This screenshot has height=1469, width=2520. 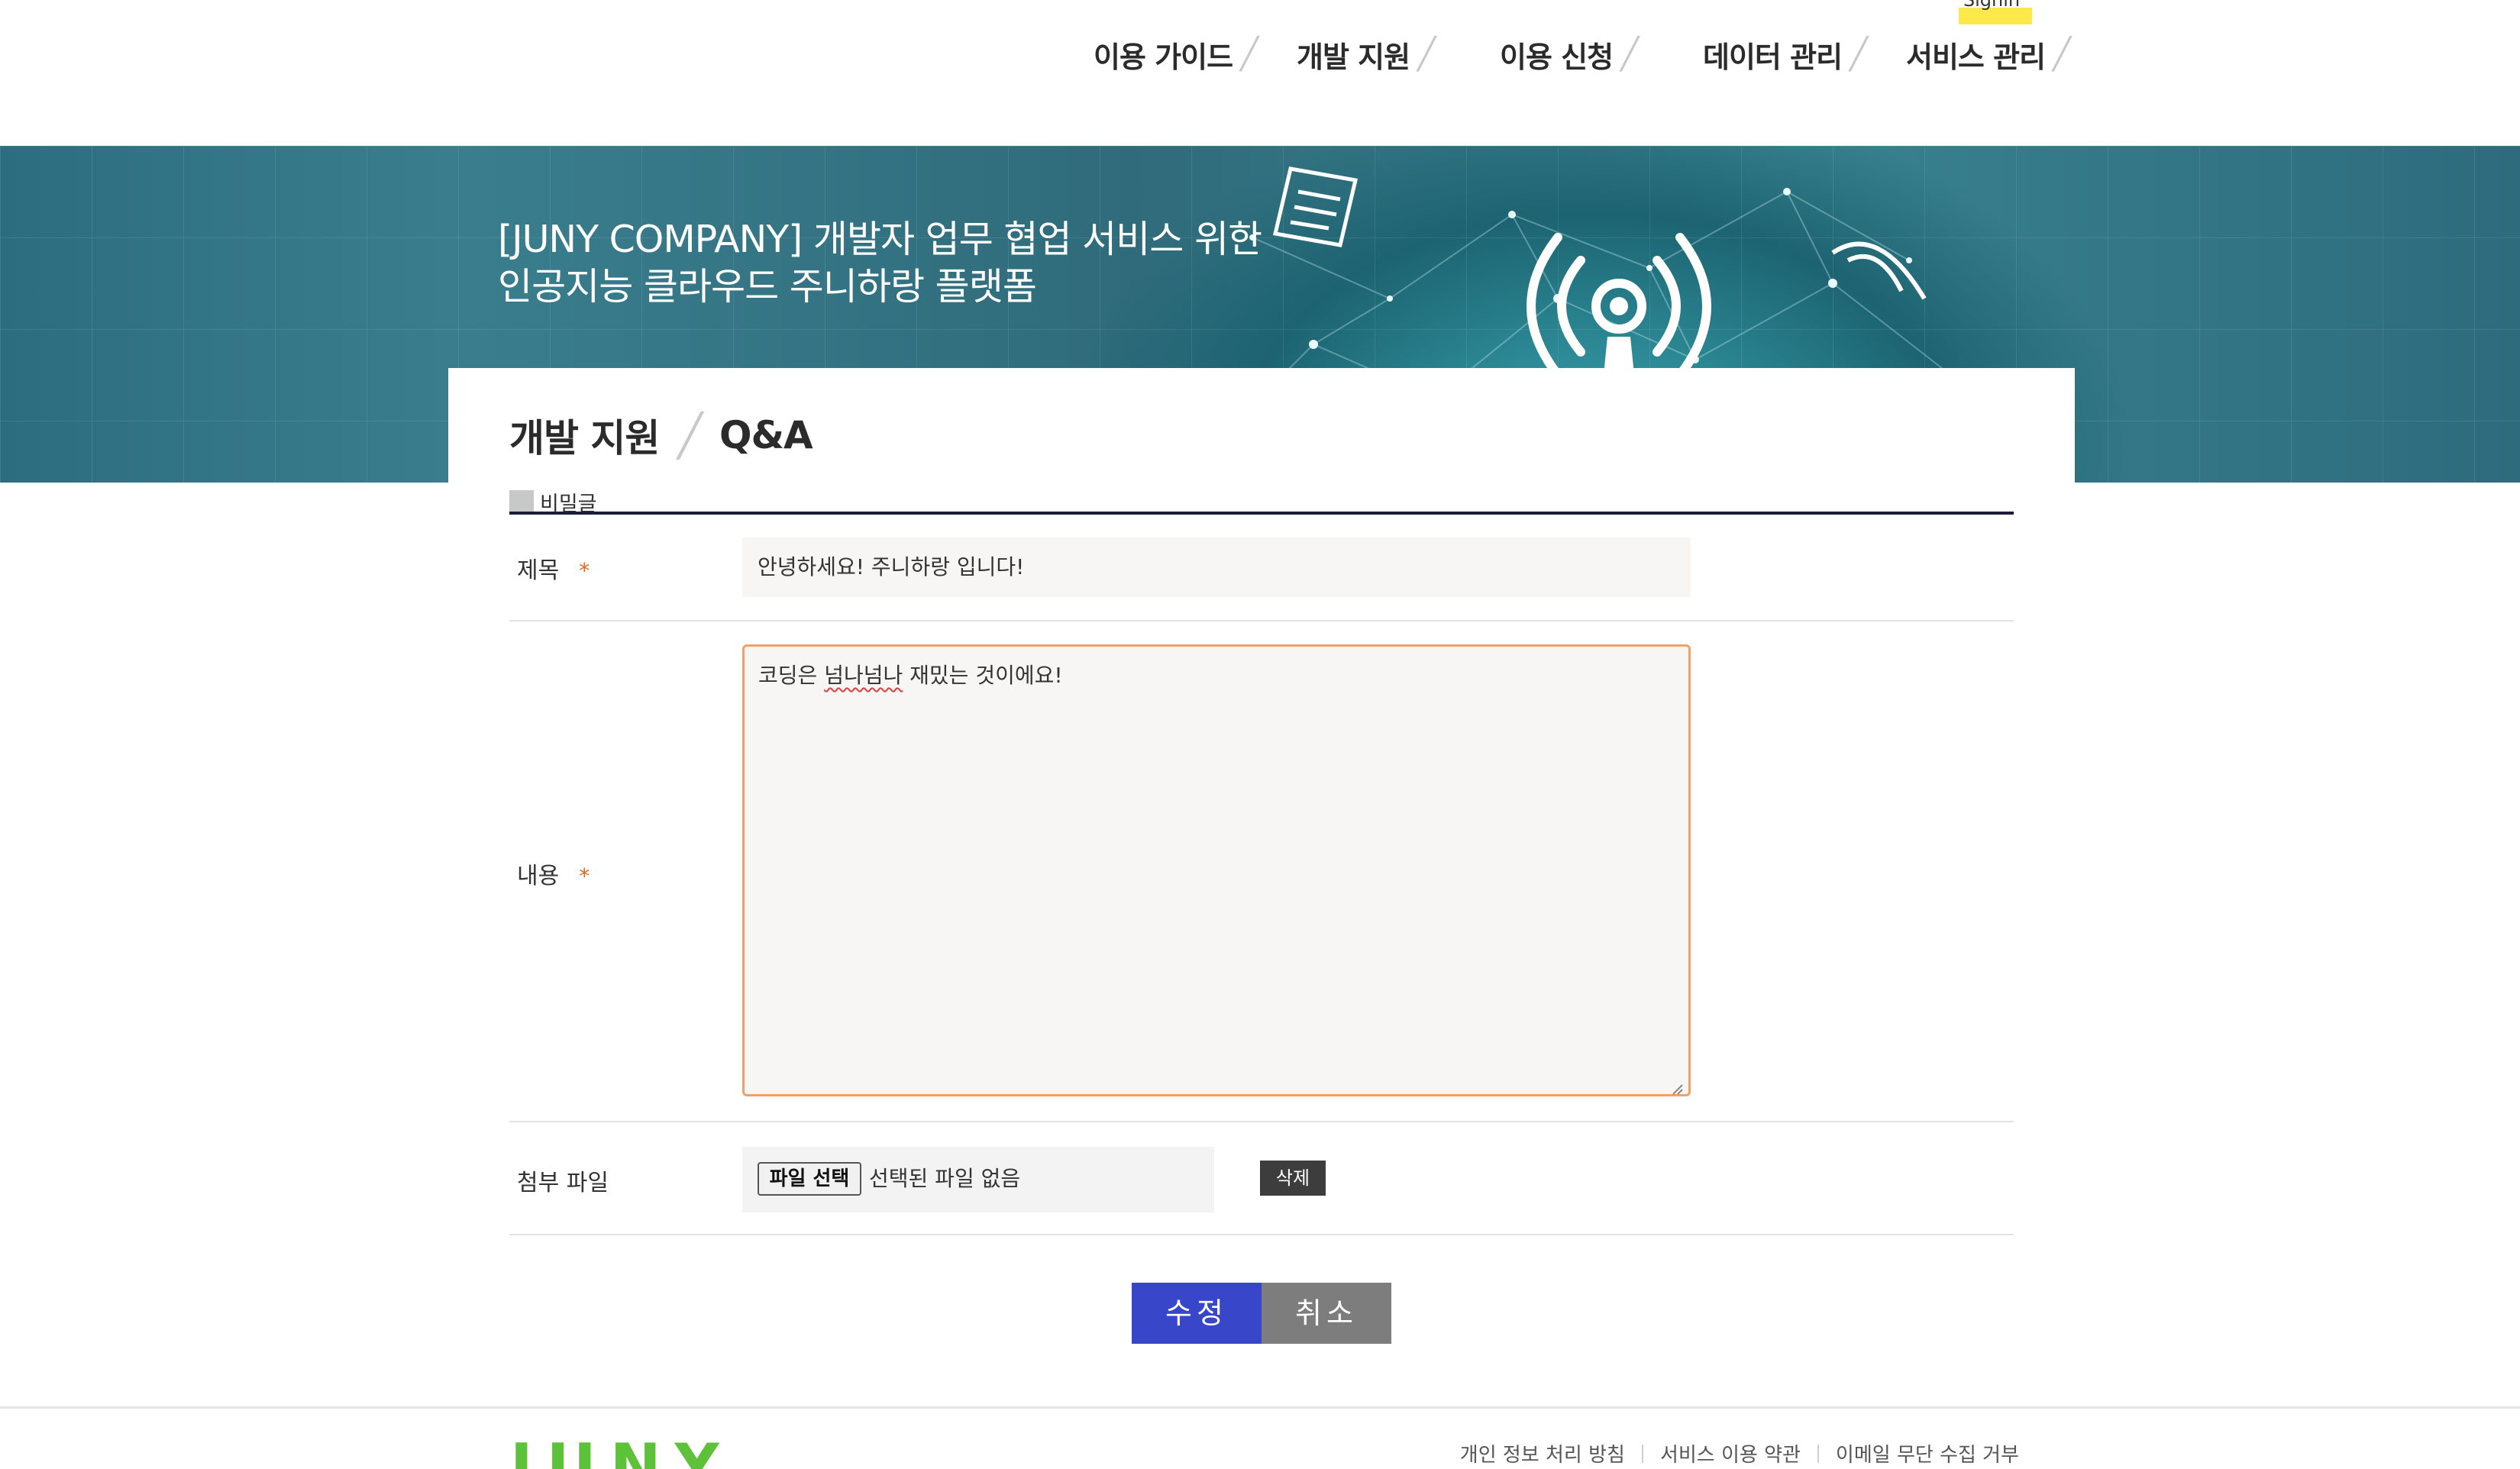 I want to click on footer-links: 개인 정보 처리 방침 서비스 이용 약관 이메일 무단 수집 거부, so click(x=1739, y=1453).